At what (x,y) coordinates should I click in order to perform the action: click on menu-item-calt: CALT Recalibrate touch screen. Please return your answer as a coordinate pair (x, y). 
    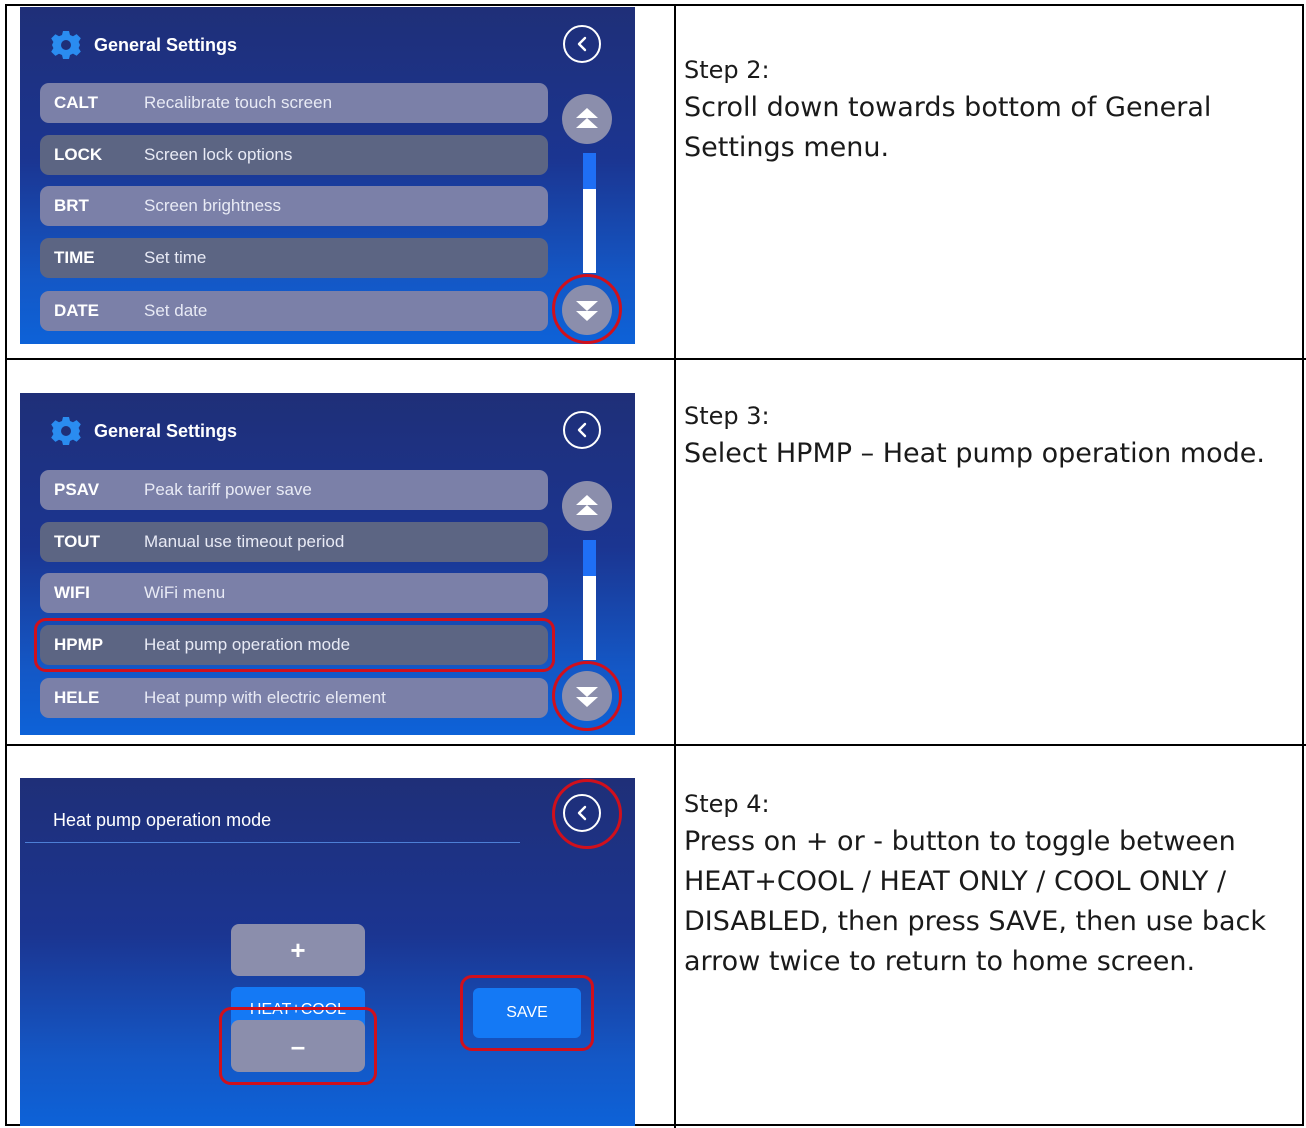
    Looking at the image, I should click on (294, 103).